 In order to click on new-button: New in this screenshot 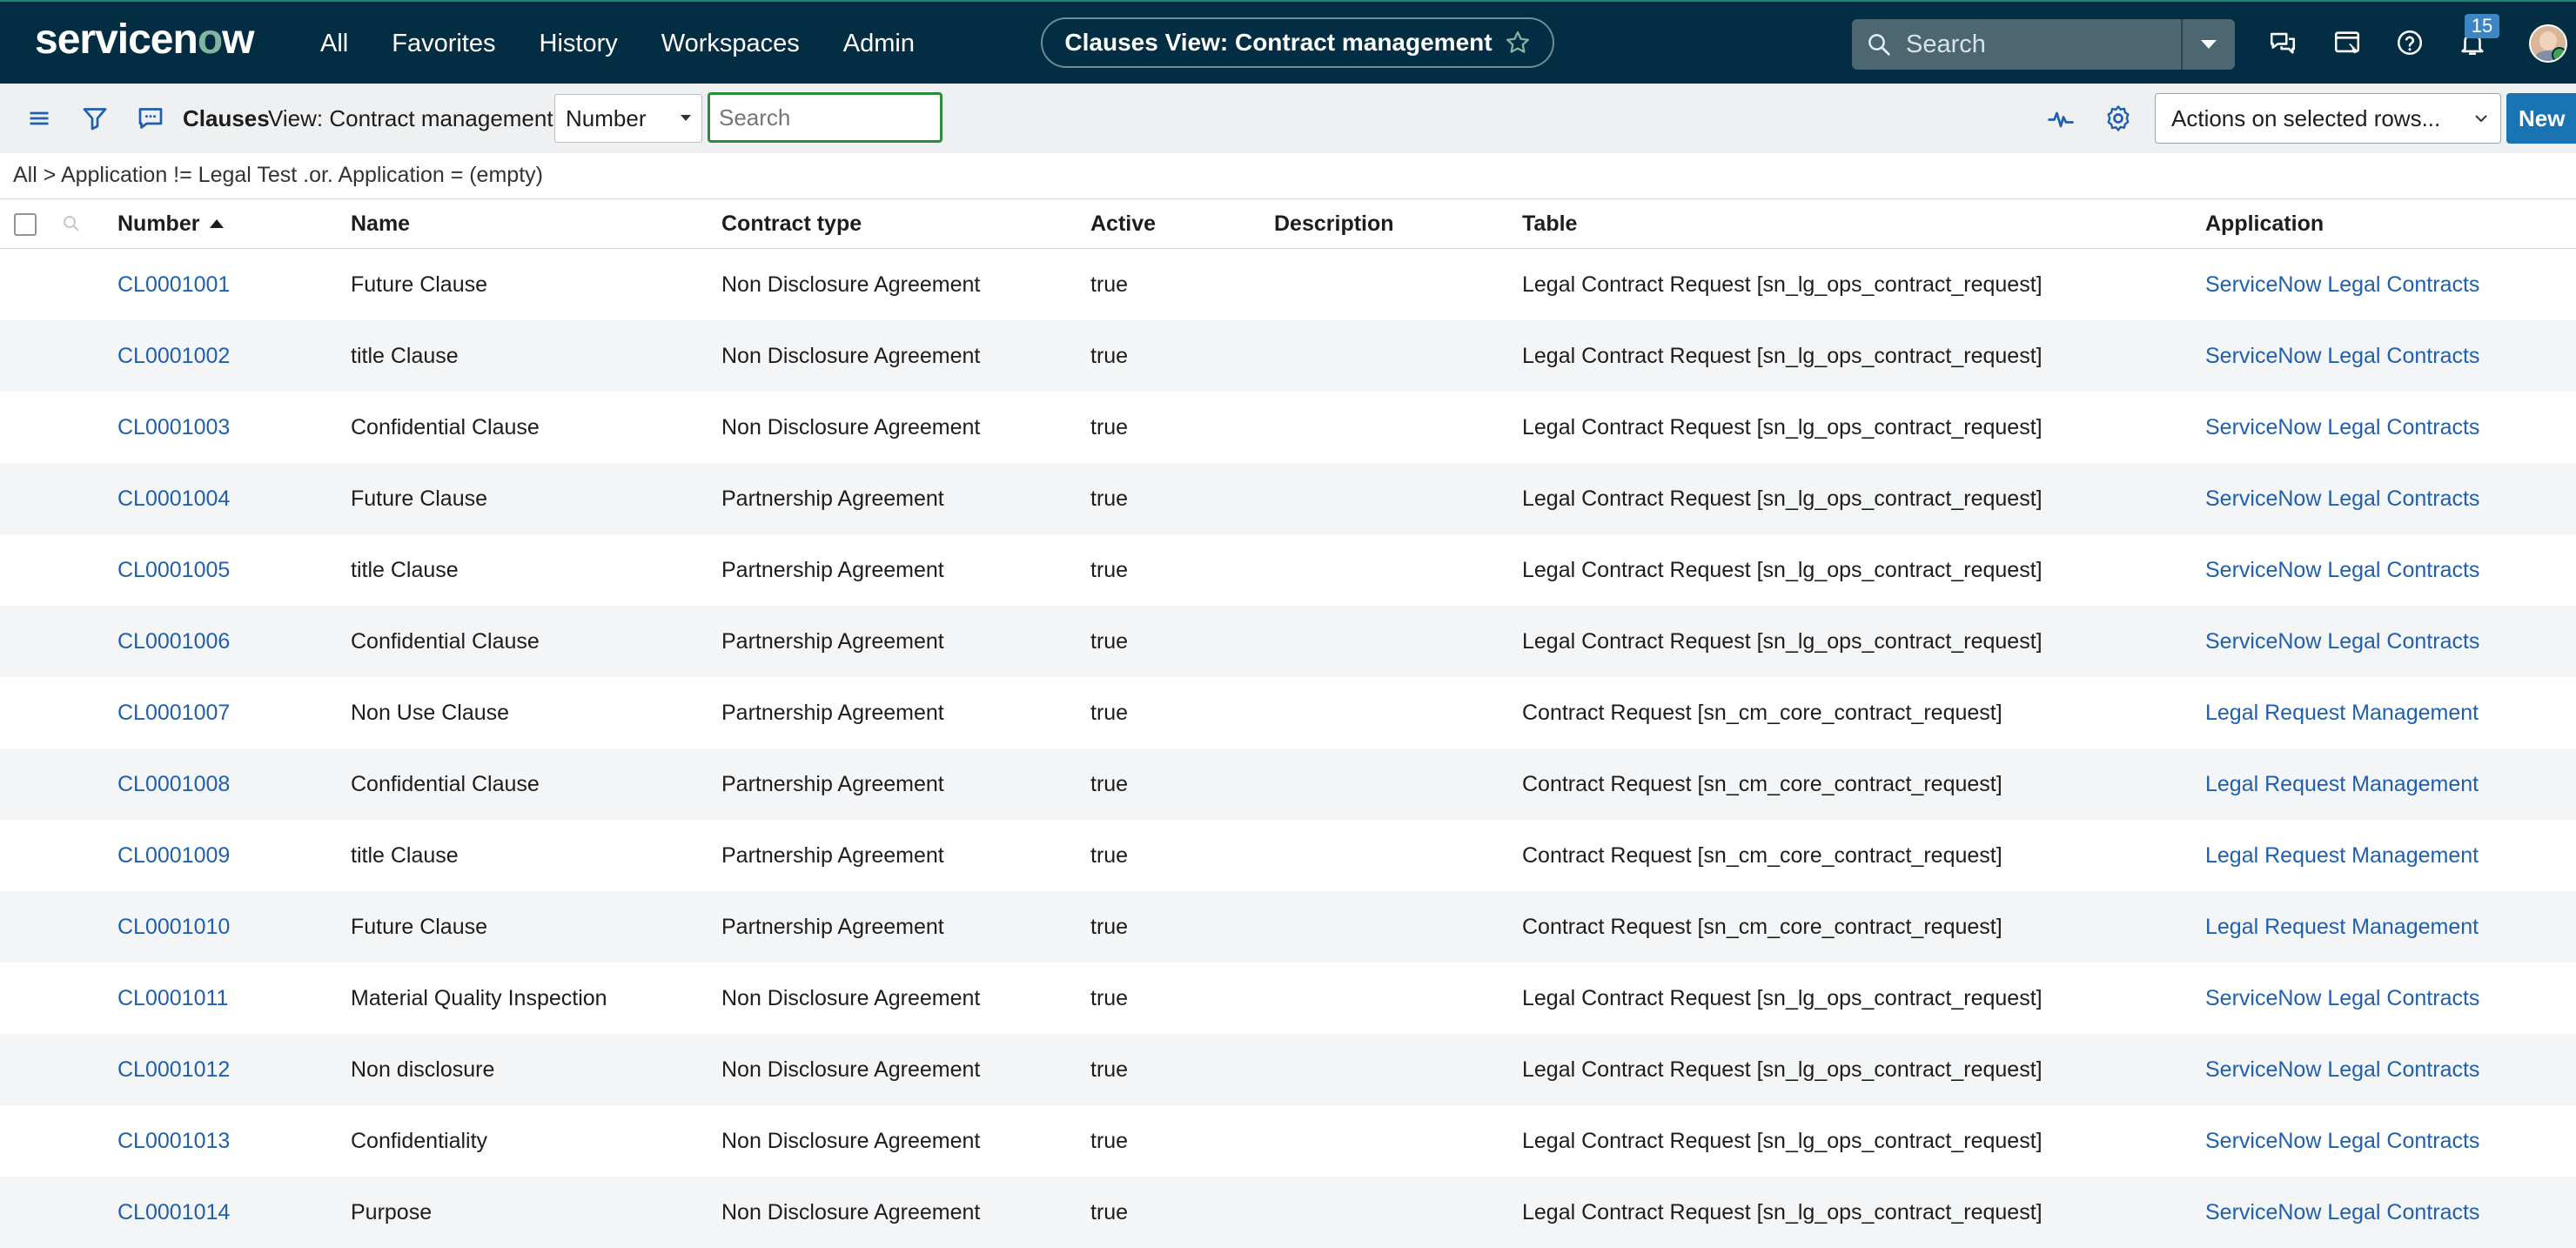, I will do `click(2541, 118)`.